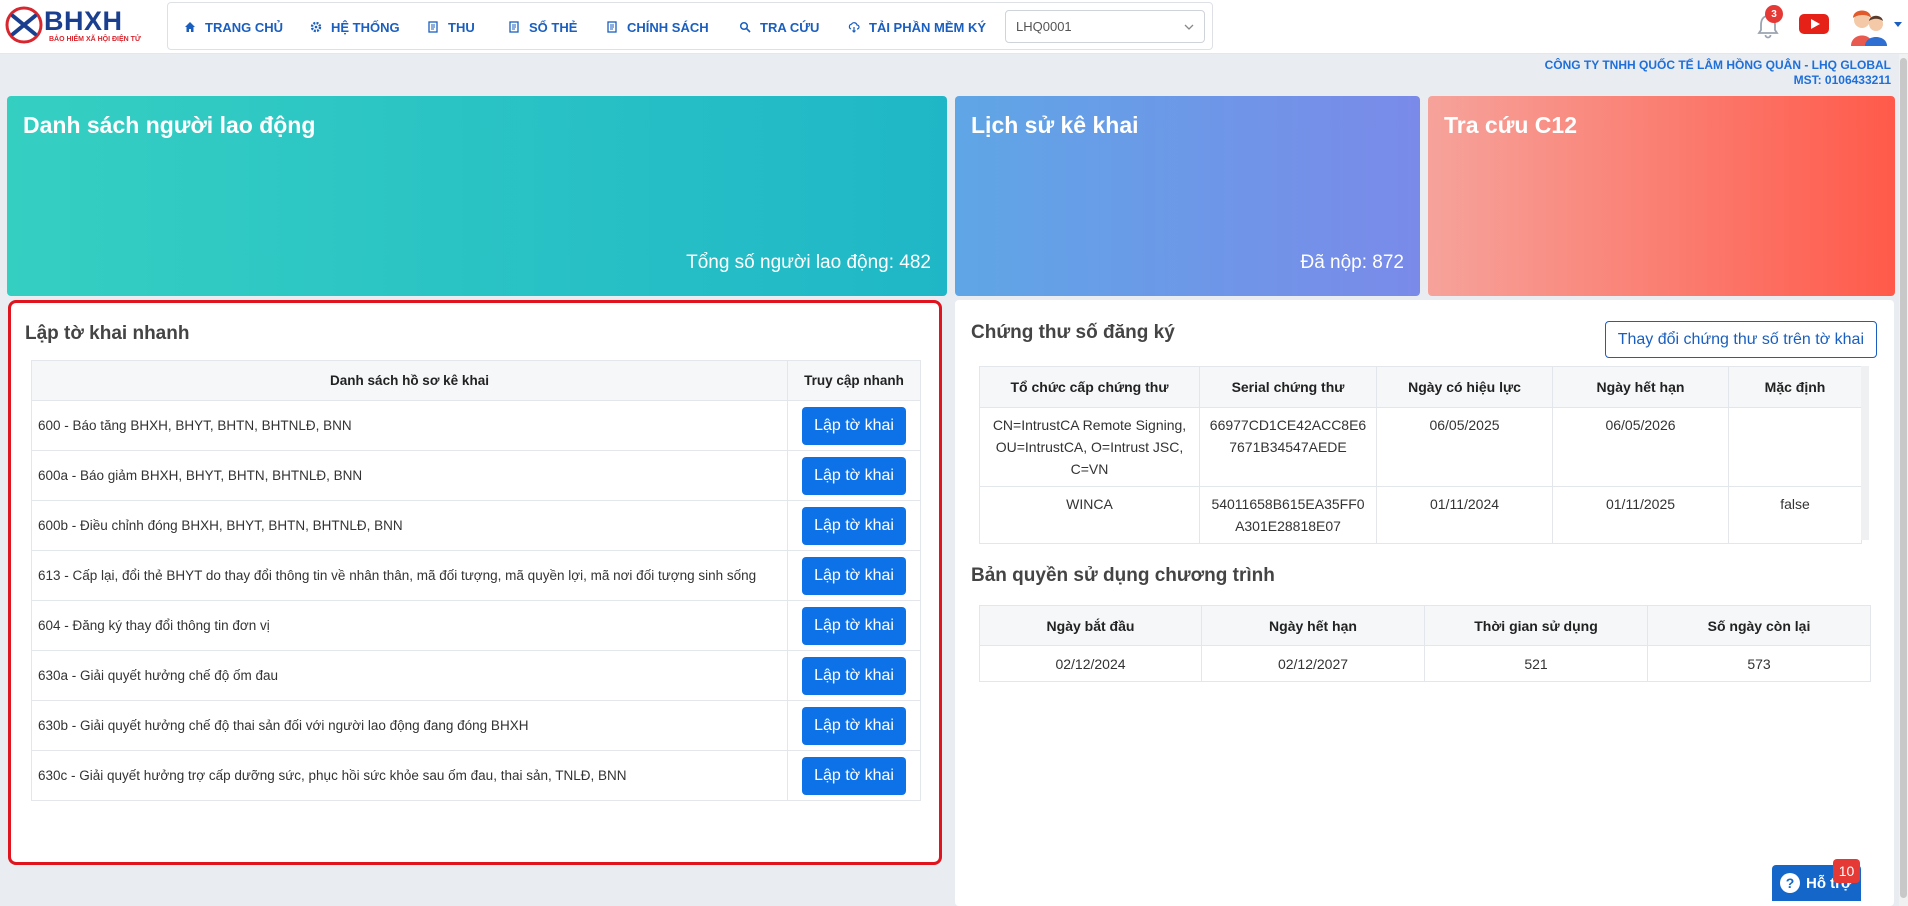 Image resolution: width=1908 pixels, height=906 pixels. I want to click on column-header: Số ngày còn lại, so click(1759, 625).